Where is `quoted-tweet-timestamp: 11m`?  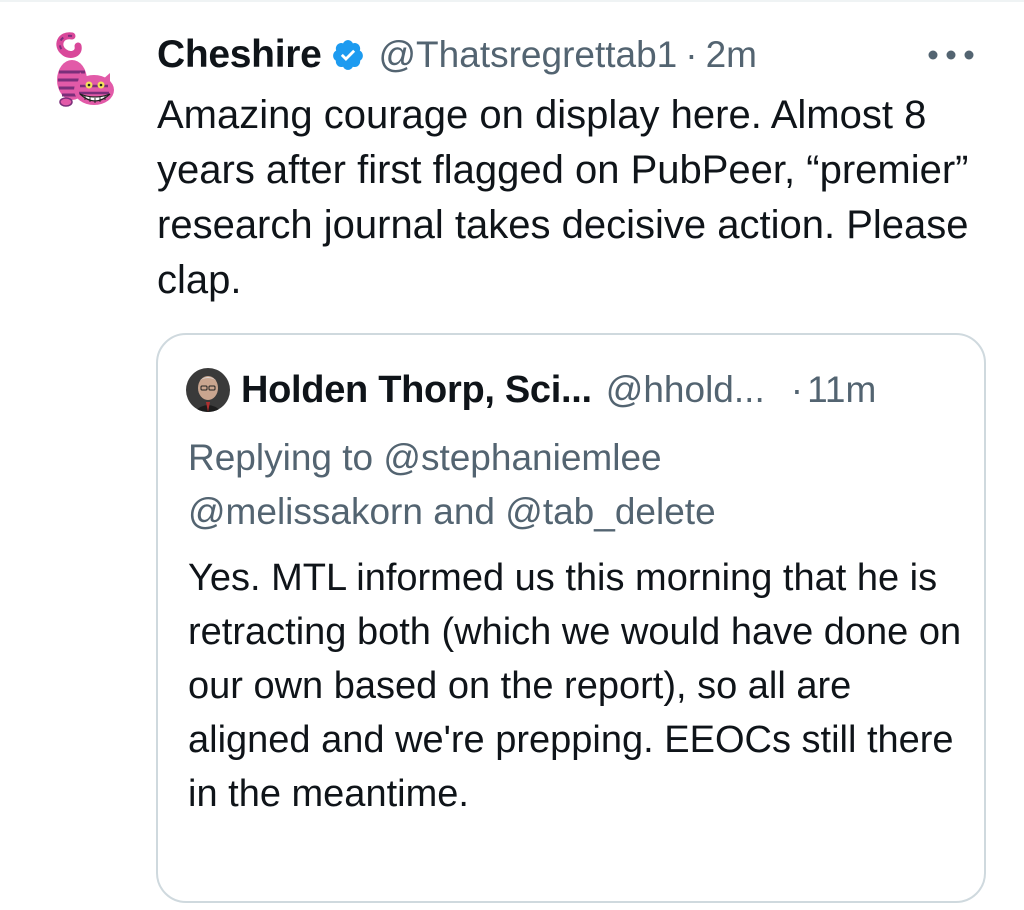 quoted-tweet-timestamp: 11m is located at coordinates (841, 390).